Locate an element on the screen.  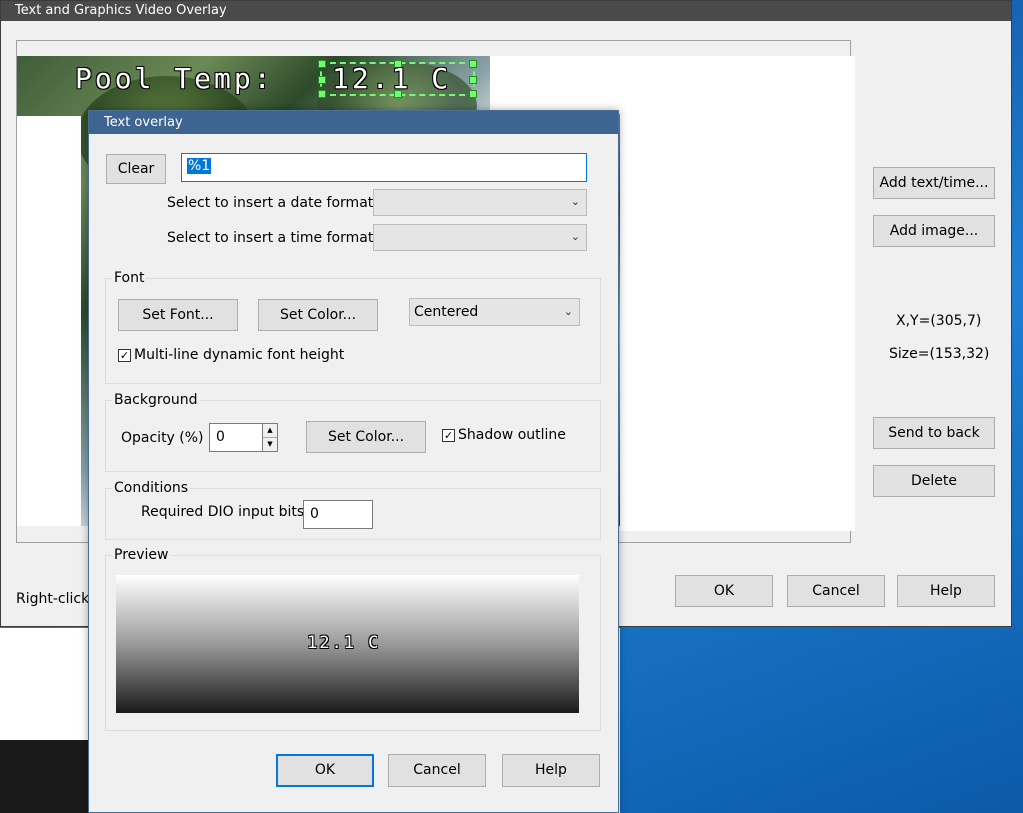
overlay-temperature-value: 12.1 C is located at coordinates (391, 78).